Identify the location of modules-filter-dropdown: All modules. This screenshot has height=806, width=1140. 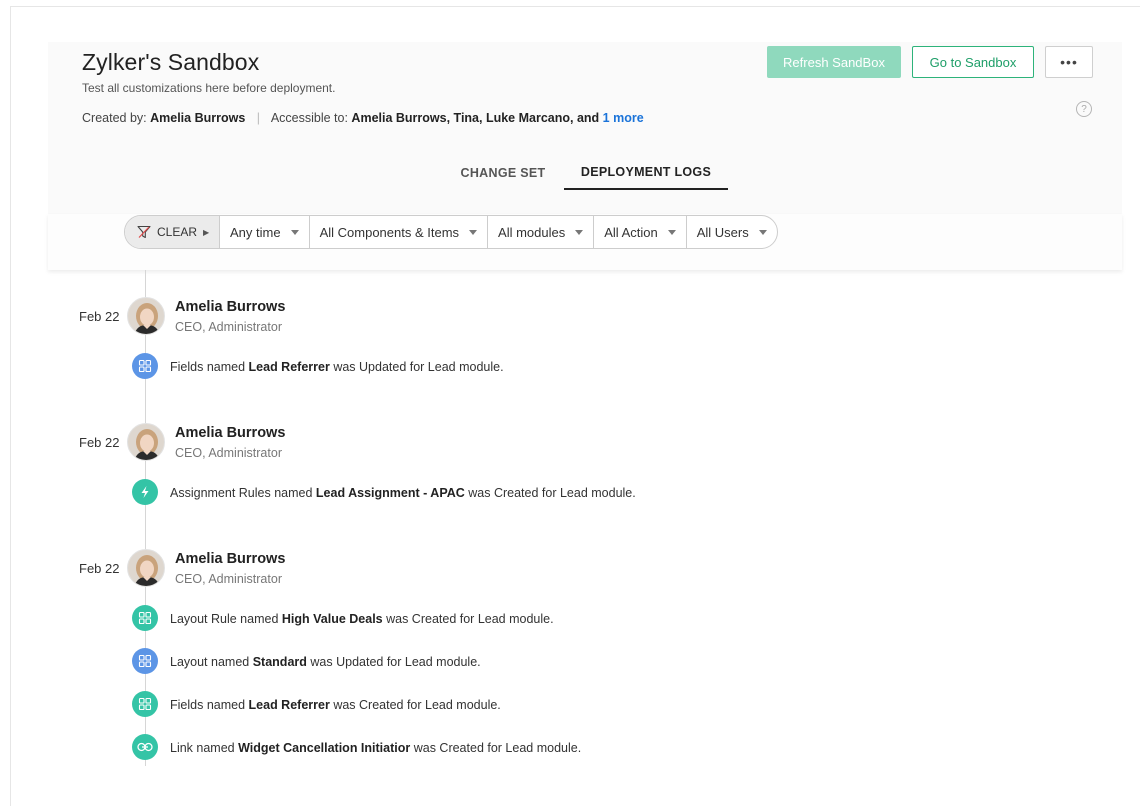
(541, 232).